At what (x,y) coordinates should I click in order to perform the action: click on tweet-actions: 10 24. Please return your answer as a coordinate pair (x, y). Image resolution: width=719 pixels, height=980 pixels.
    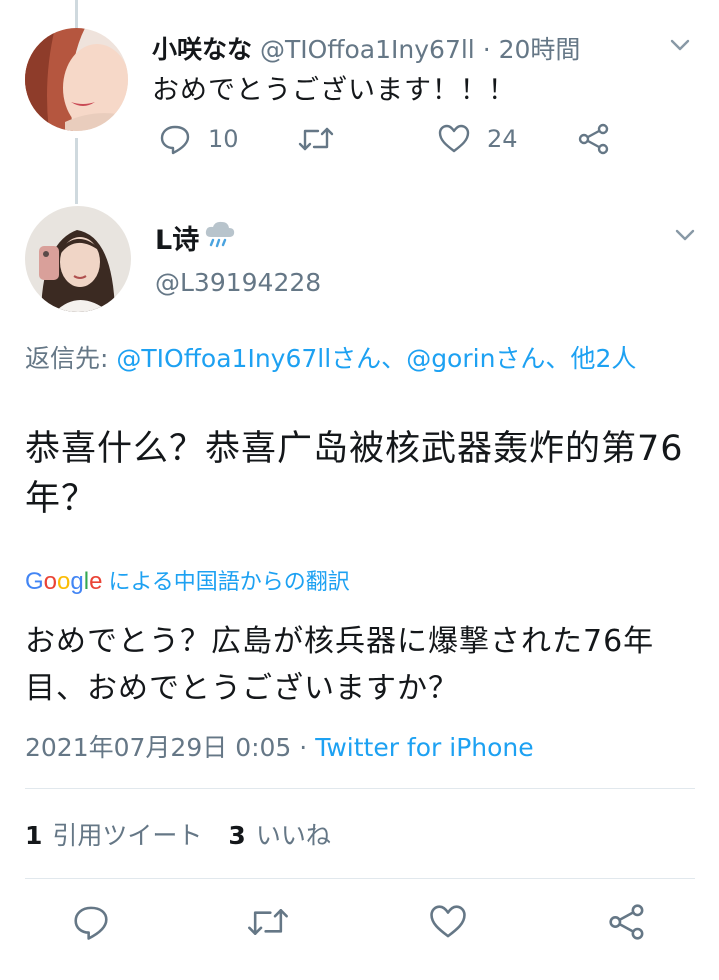
    Looking at the image, I should click on (392, 144).